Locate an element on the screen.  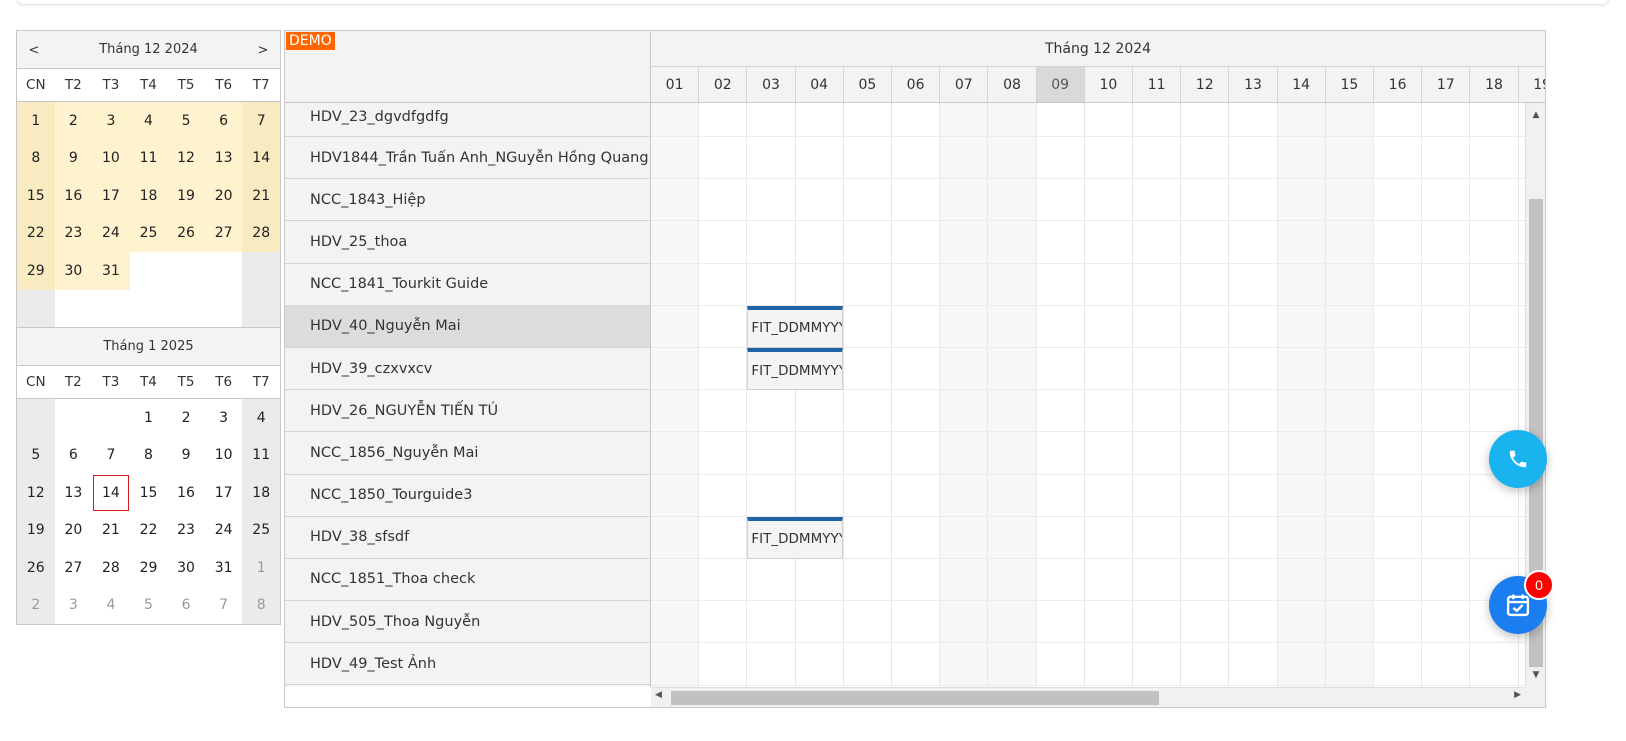
day-header-cell: 05 is located at coordinates (868, 84).